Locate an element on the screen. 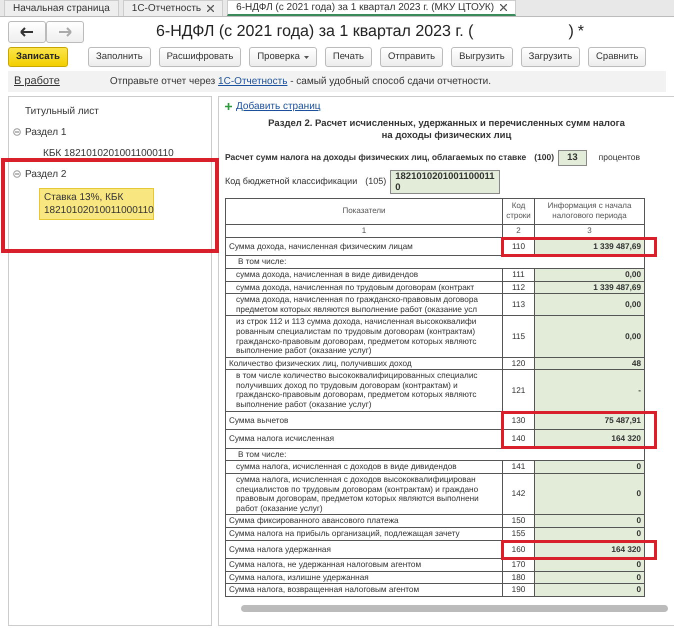 This screenshot has height=636, width=674. indicator-cell: сумма дохода, начисленная в виде дивидендов is located at coordinates (364, 275).